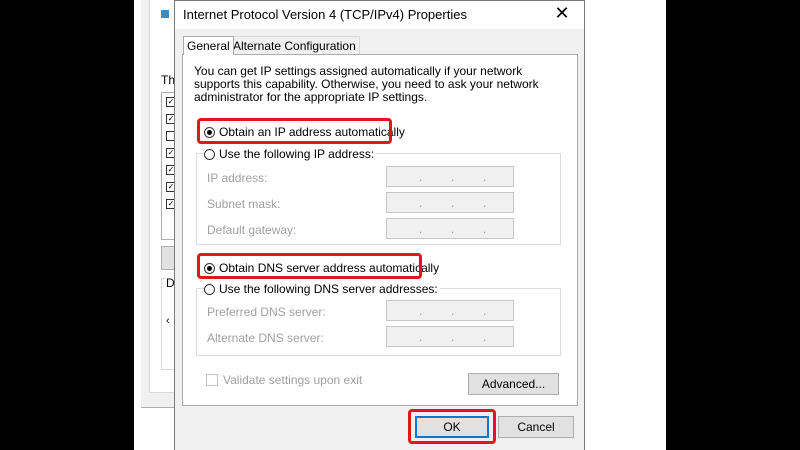  What do you see at coordinates (536, 427) in the screenshot?
I see `cancel-button: Cancel` at bounding box center [536, 427].